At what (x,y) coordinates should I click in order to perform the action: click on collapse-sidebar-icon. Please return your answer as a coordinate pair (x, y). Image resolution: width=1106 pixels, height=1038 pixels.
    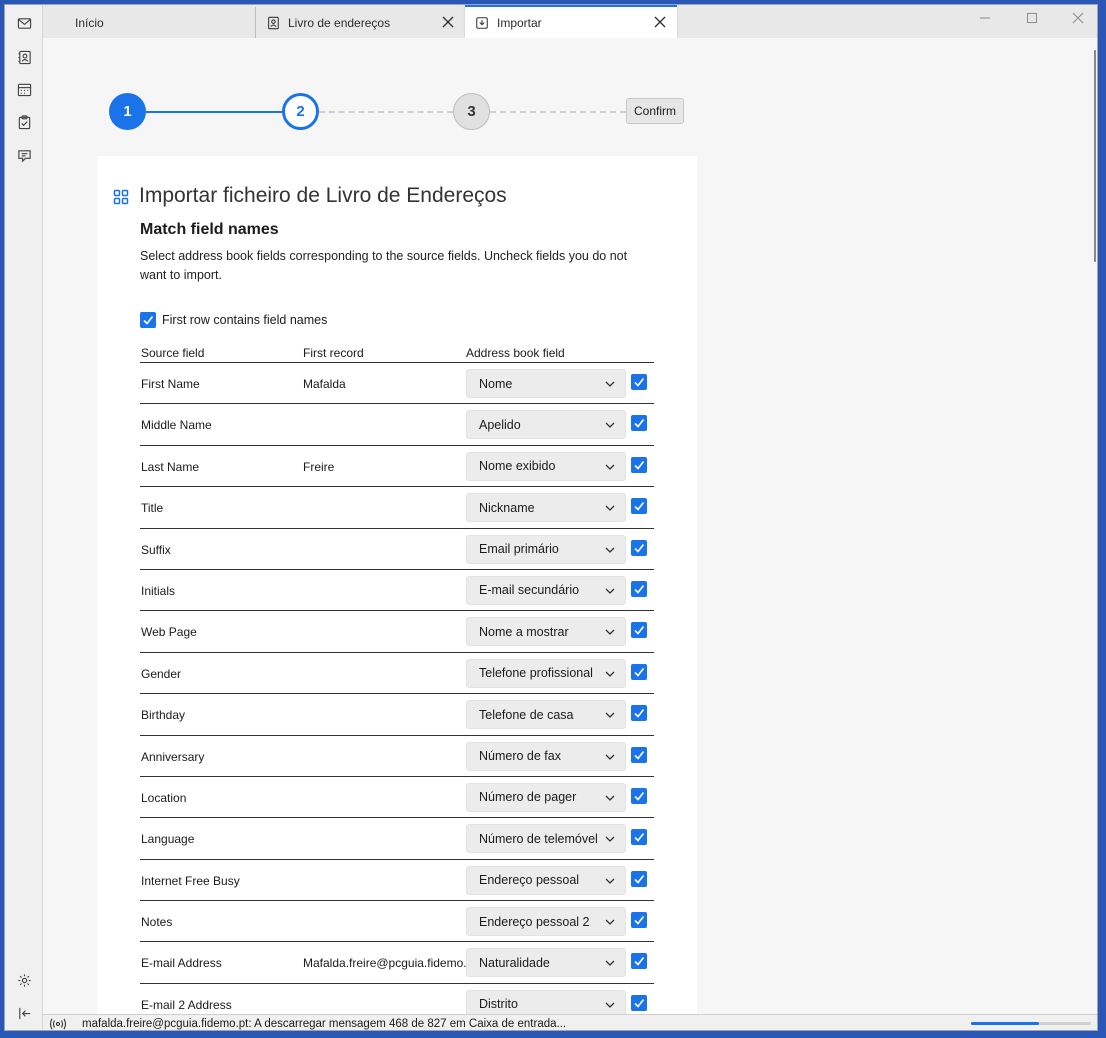
    Looking at the image, I should click on (24, 1013).